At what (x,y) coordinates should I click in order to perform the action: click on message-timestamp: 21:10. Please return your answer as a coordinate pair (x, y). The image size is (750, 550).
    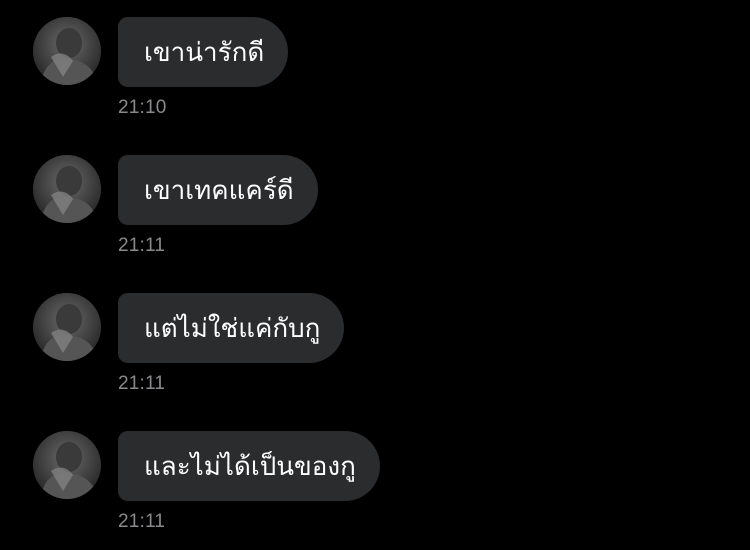
    Looking at the image, I should click on (142, 107).